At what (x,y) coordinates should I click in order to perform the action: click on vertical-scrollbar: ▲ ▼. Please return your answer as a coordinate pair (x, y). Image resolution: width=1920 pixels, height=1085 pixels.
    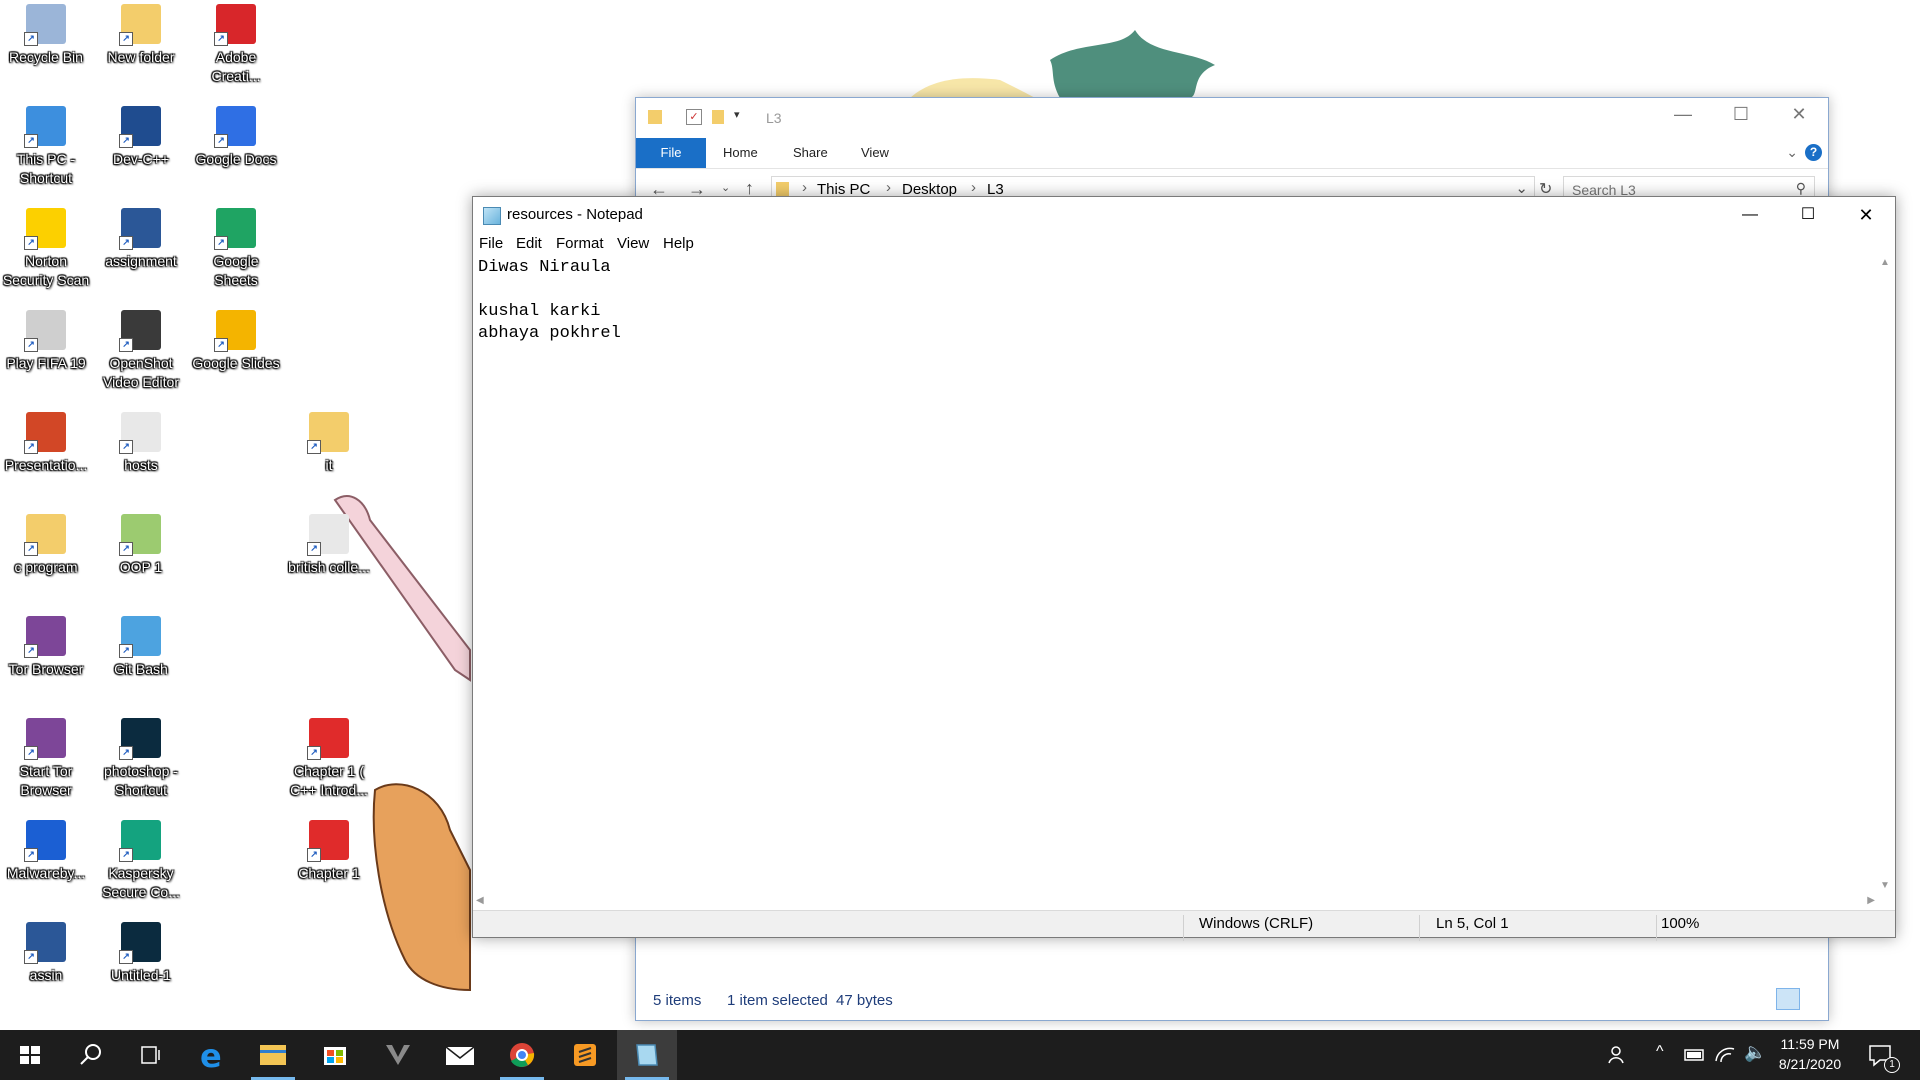
    Looking at the image, I should click on (1885, 574).